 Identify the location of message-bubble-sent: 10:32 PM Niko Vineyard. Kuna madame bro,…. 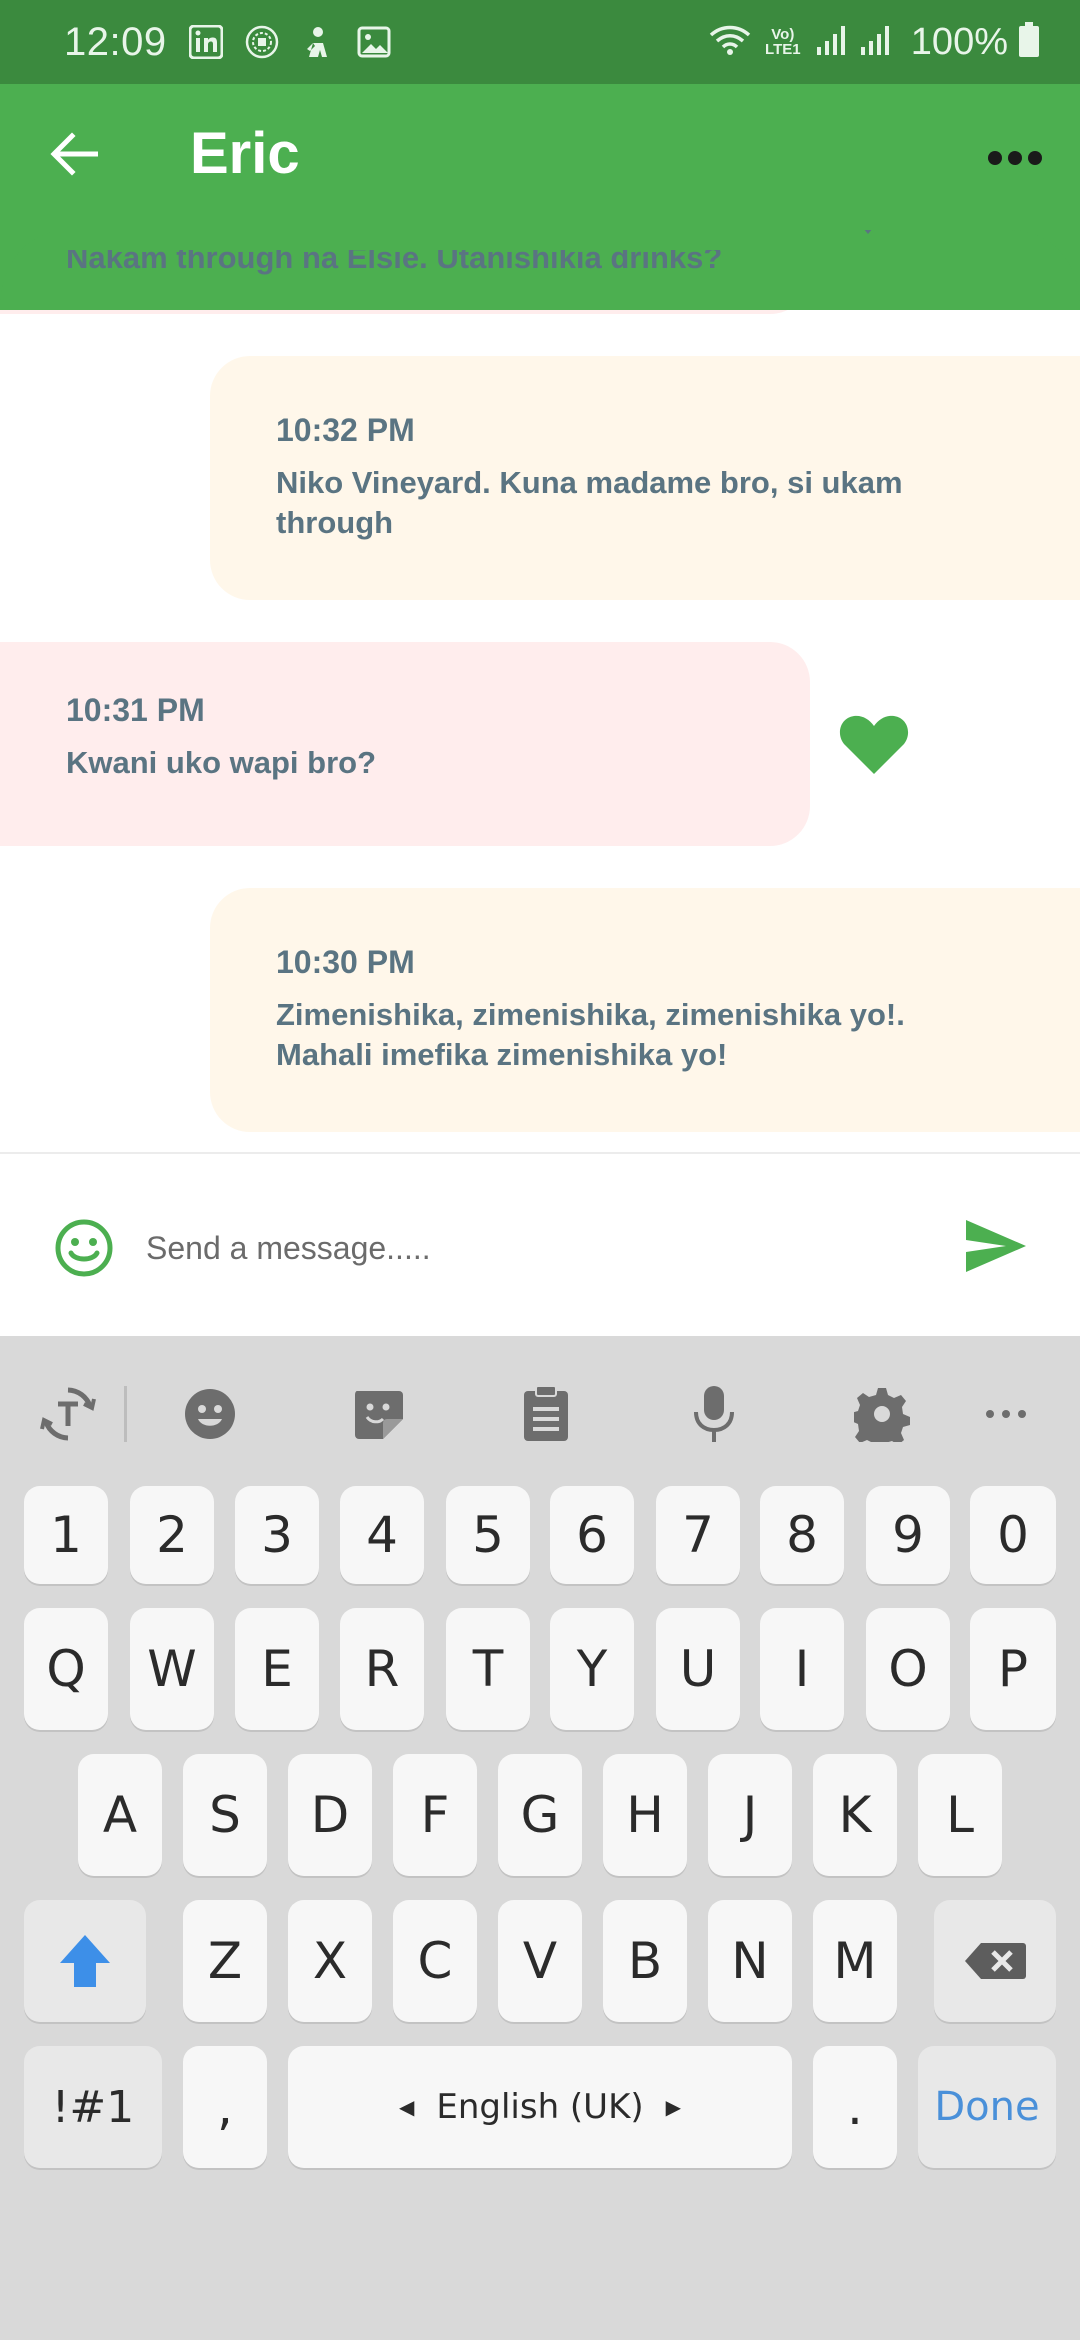
(645, 478).